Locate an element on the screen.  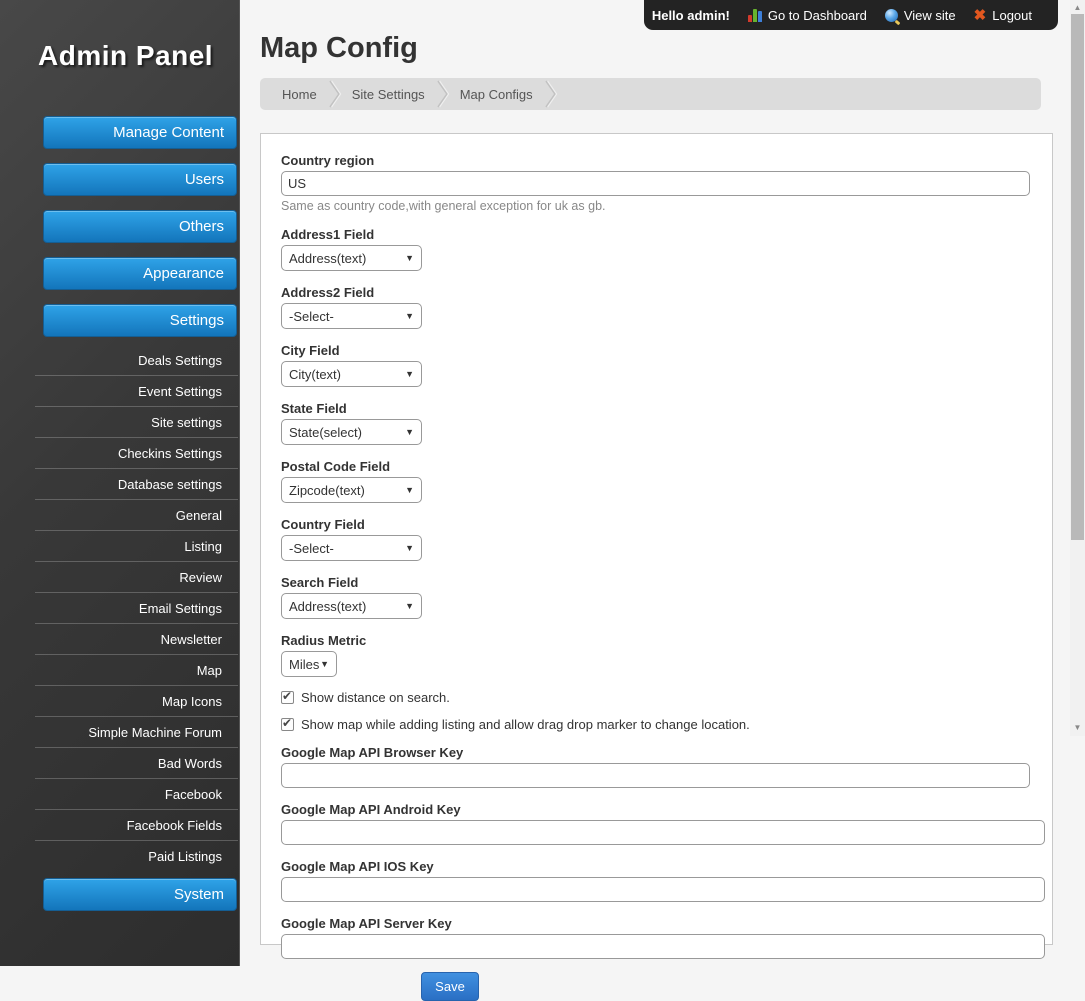
sidebar-item-newsletter: Newsletter is located at coordinates (136, 639).